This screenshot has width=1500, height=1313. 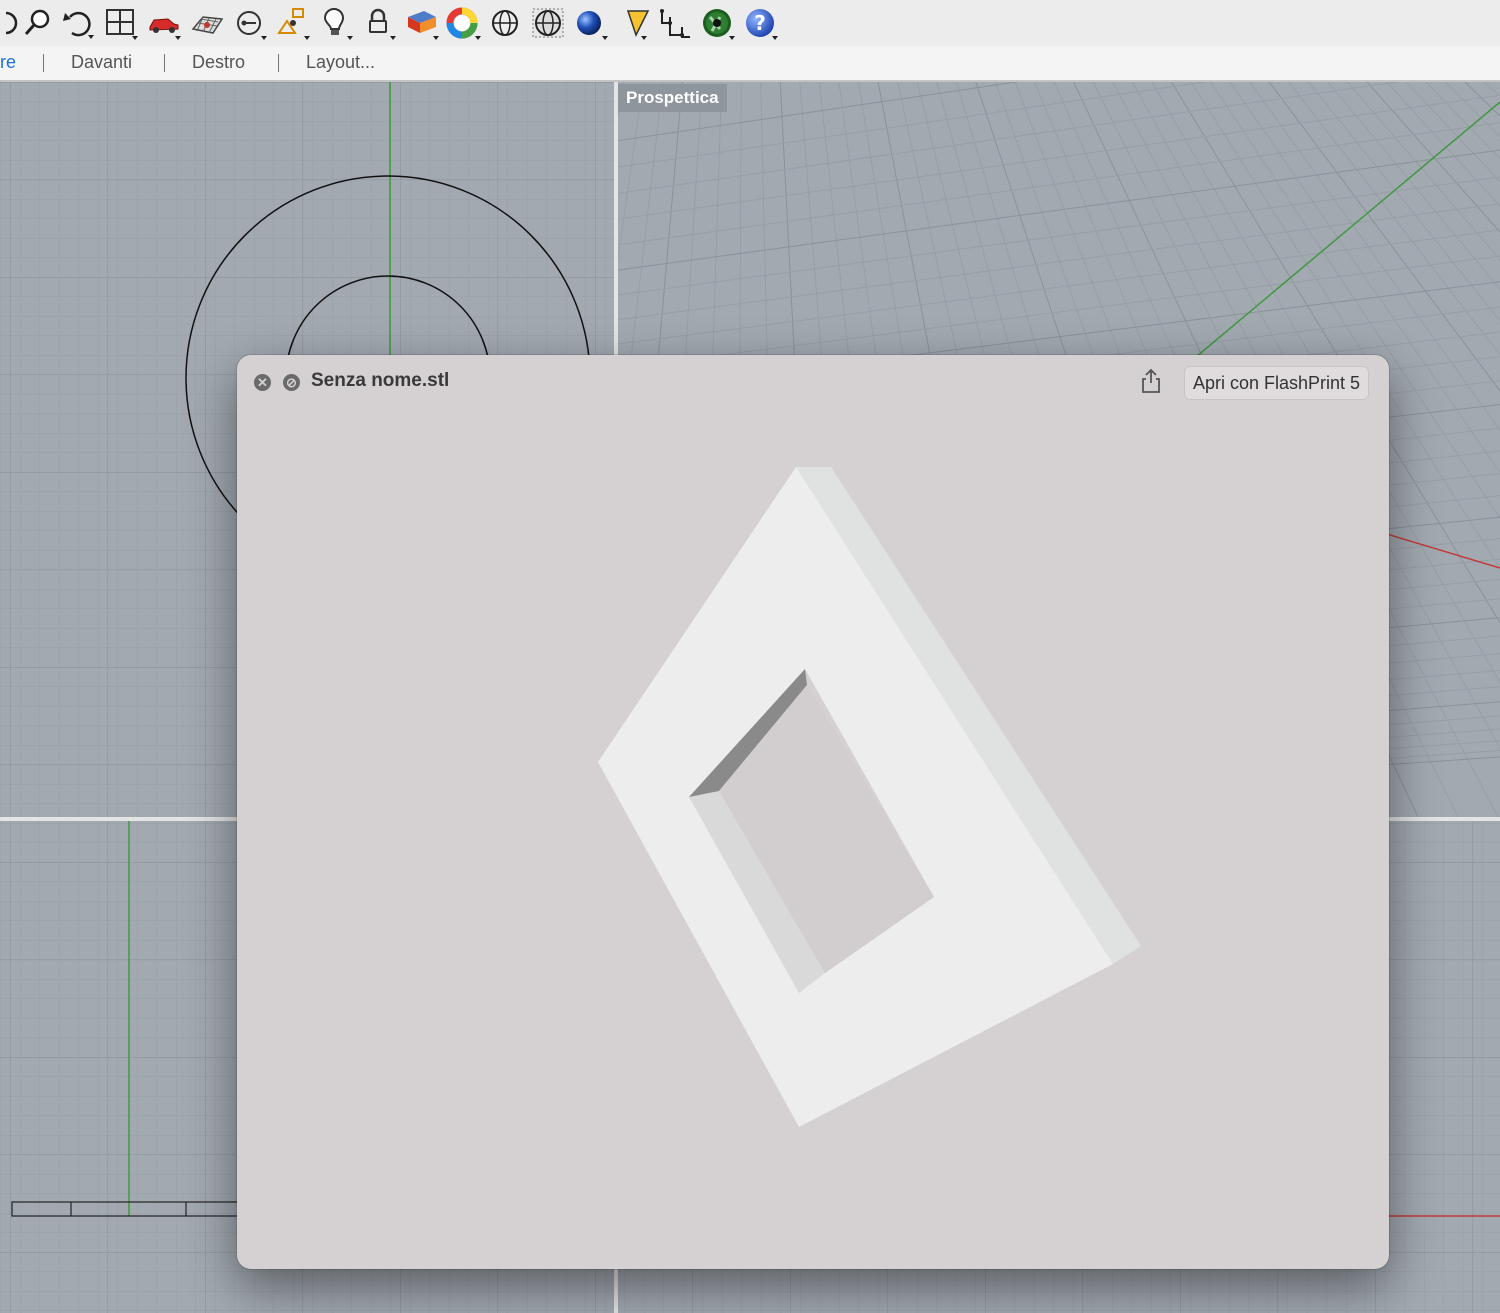 What do you see at coordinates (207, 23) in the screenshot?
I see `grid-plane-icon` at bounding box center [207, 23].